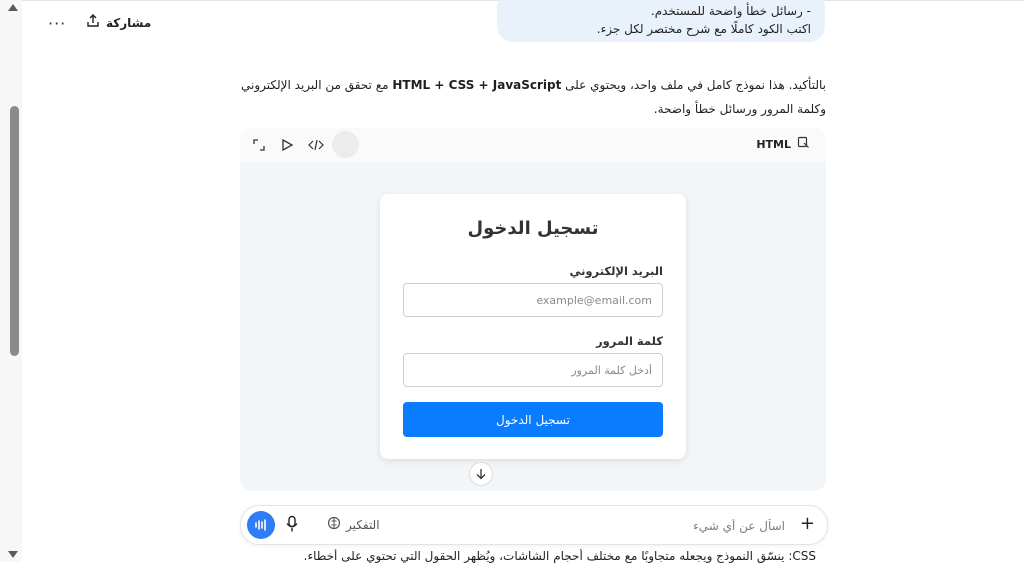 This screenshot has width=1024, height=563. Describe the element at coordinates (363, 524) in the screenshot. I see `think-label: التفكير` at that location.